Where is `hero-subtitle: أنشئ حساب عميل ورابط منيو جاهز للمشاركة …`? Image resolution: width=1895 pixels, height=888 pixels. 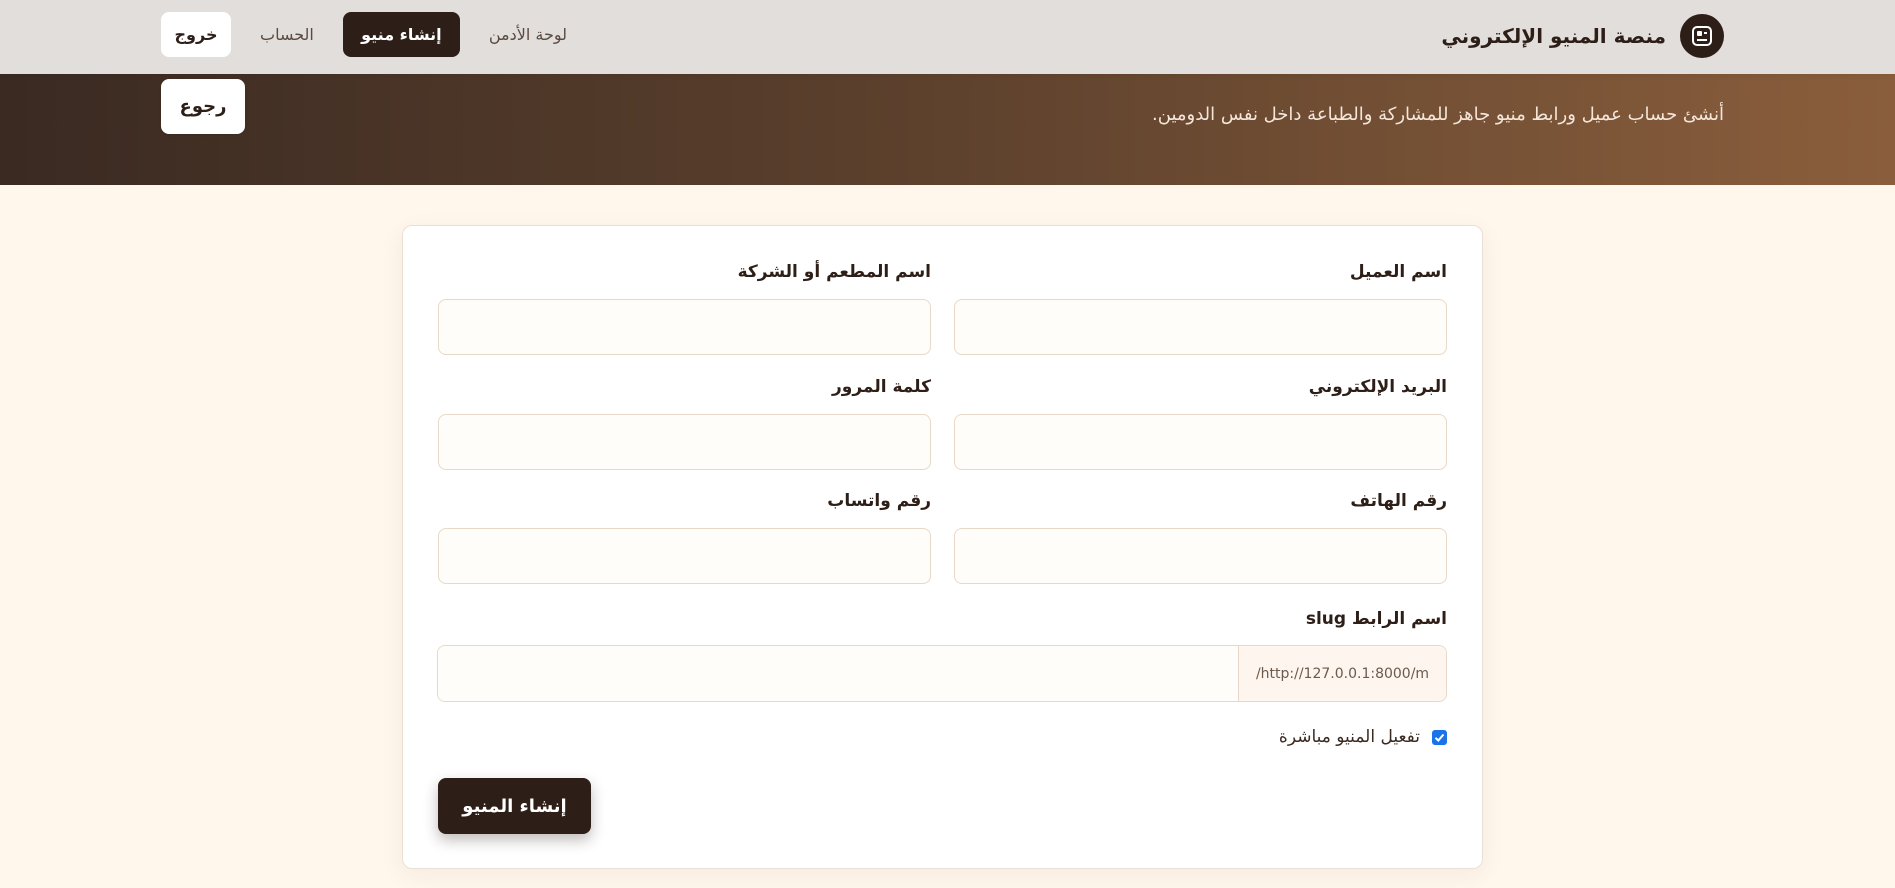
hero-subtitle: أنشئ حساب عميل ورابط منيو جاهز للمشاركة … is located at coordinates (1438, 114).